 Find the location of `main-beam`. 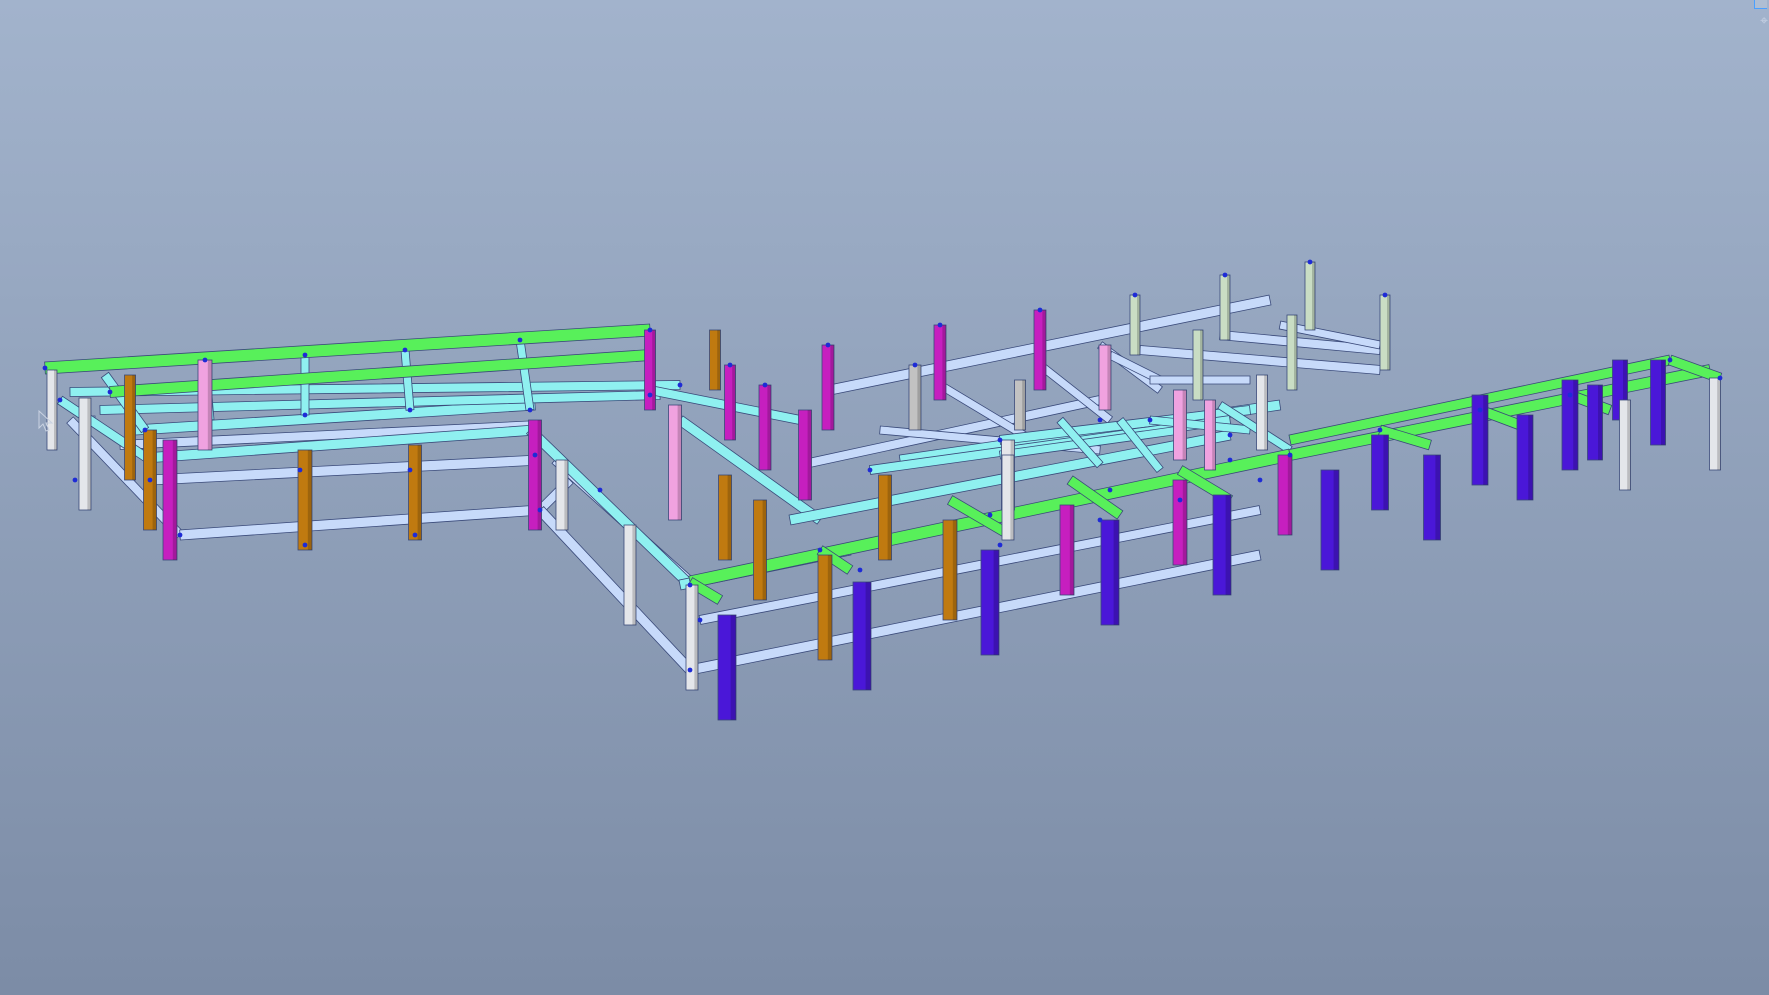

main-beam is located at coordinates (305, 385).